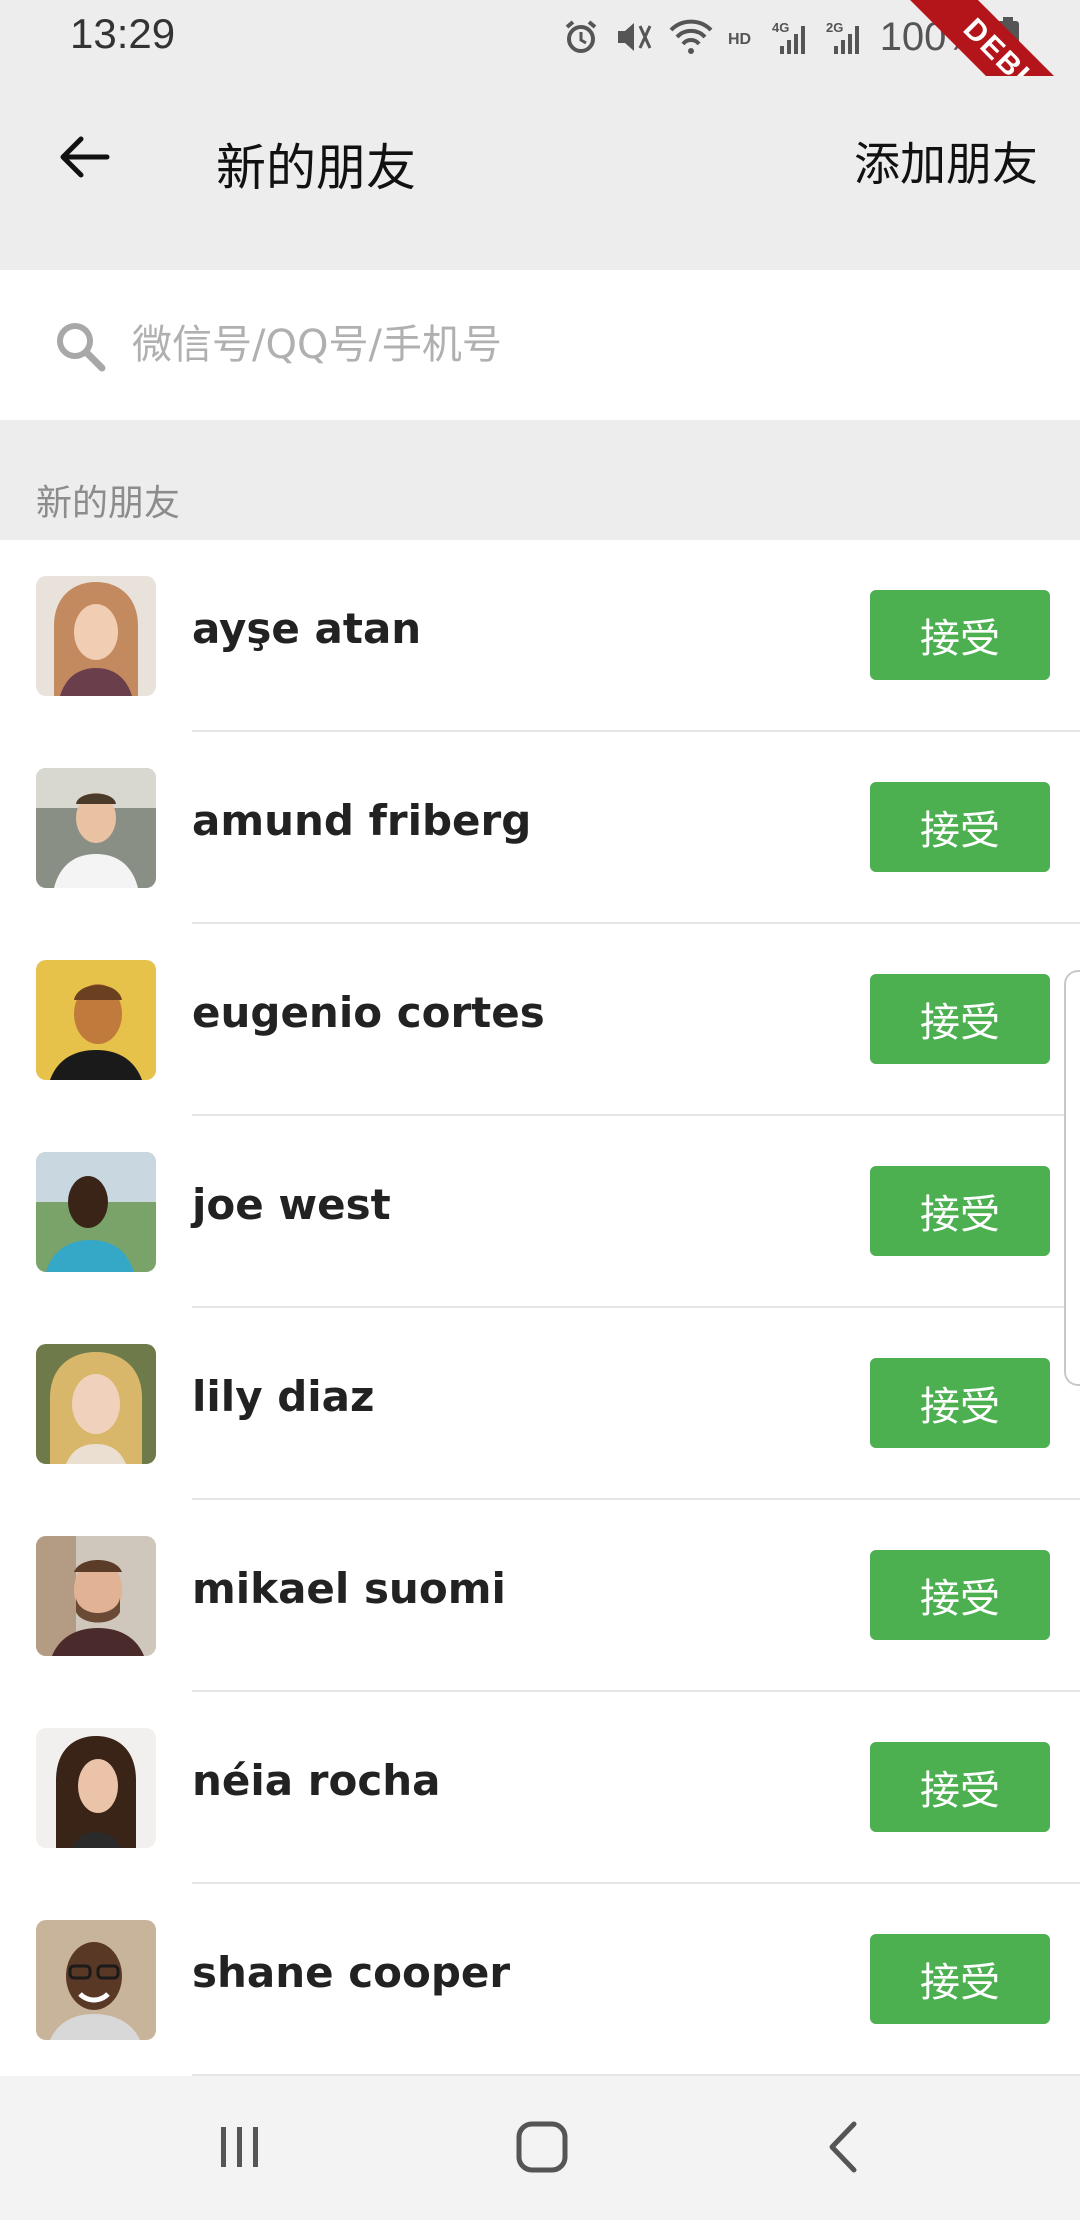  I want to click on home-button, so click(542, 2149).